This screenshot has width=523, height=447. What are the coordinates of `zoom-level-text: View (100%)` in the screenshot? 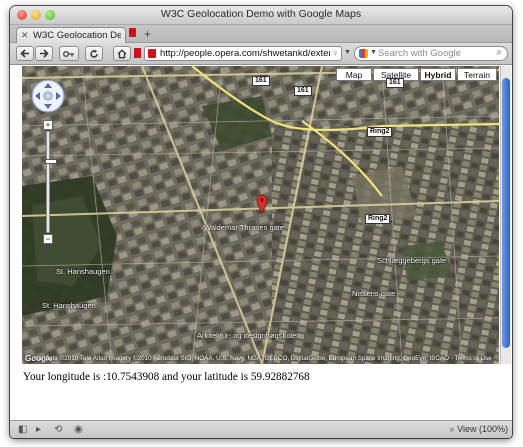 It's located at (482, 429).